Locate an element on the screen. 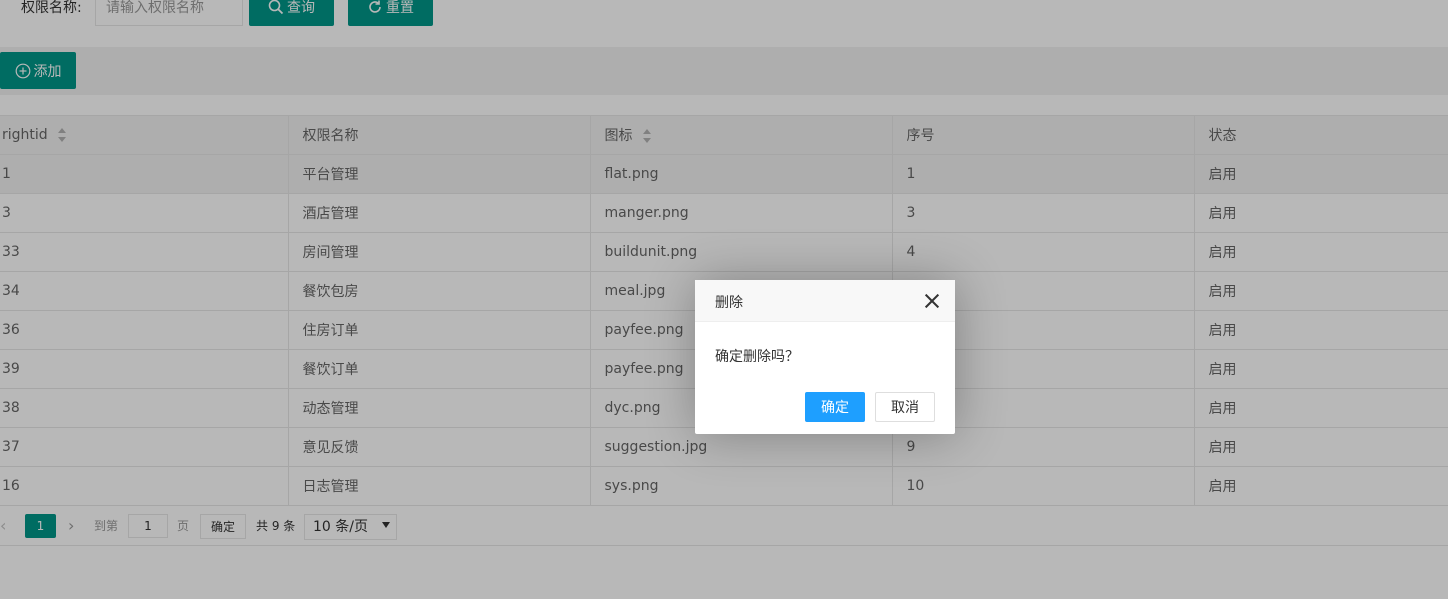  dialog-header: 删除 is located at coordinates (825, 301).